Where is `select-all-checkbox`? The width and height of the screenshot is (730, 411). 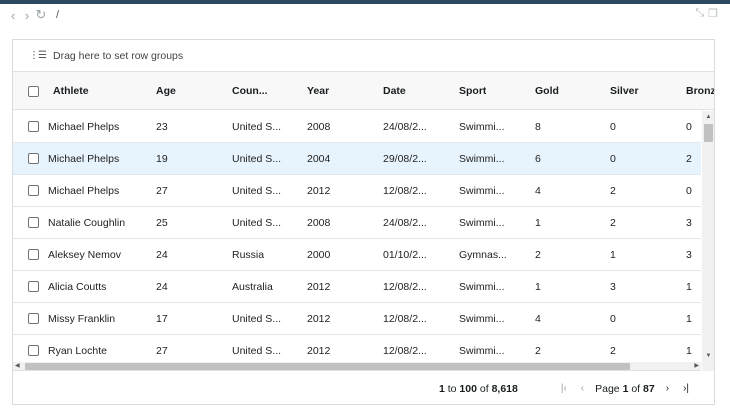
select-all-checkbox is located at coordinates (33, 91).